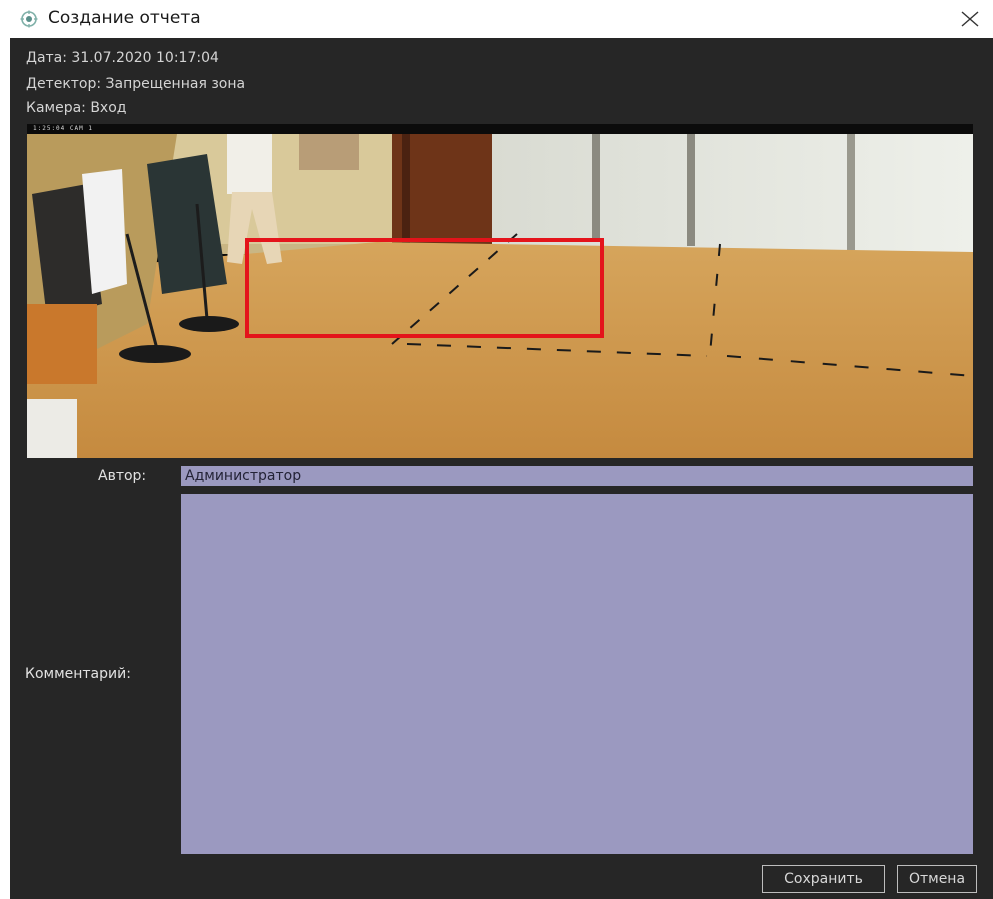  Describe the element at coordinates (937, 879) in the screenshot. I see `cancel-button: Отмена` at that location.